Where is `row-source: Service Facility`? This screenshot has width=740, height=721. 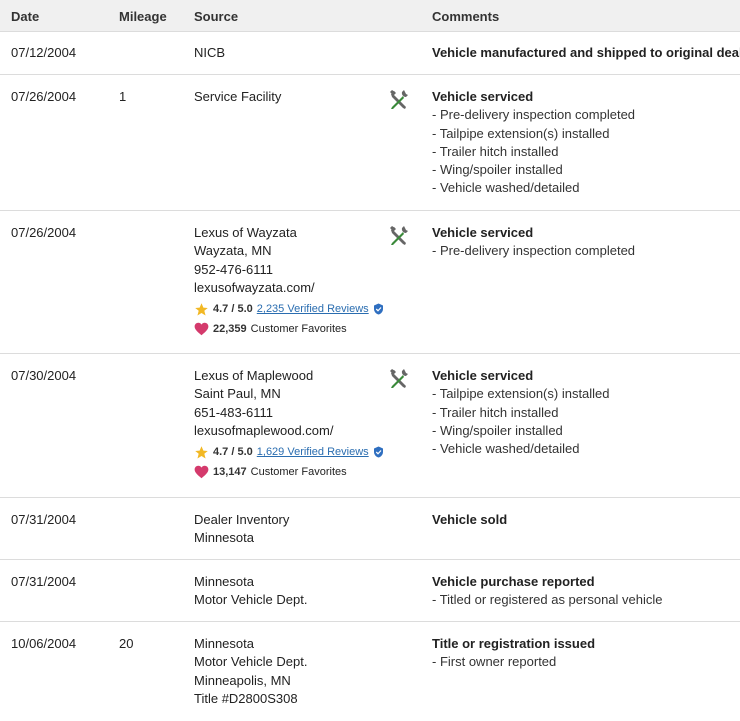
row-source: Service Facility is located at coordinates (237, 97).